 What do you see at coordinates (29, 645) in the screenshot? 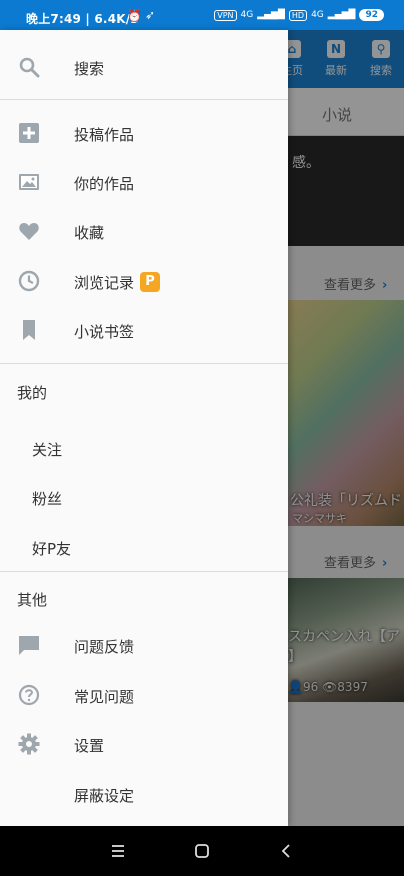
I see `chat-icon` at bounding box center [29, 645].